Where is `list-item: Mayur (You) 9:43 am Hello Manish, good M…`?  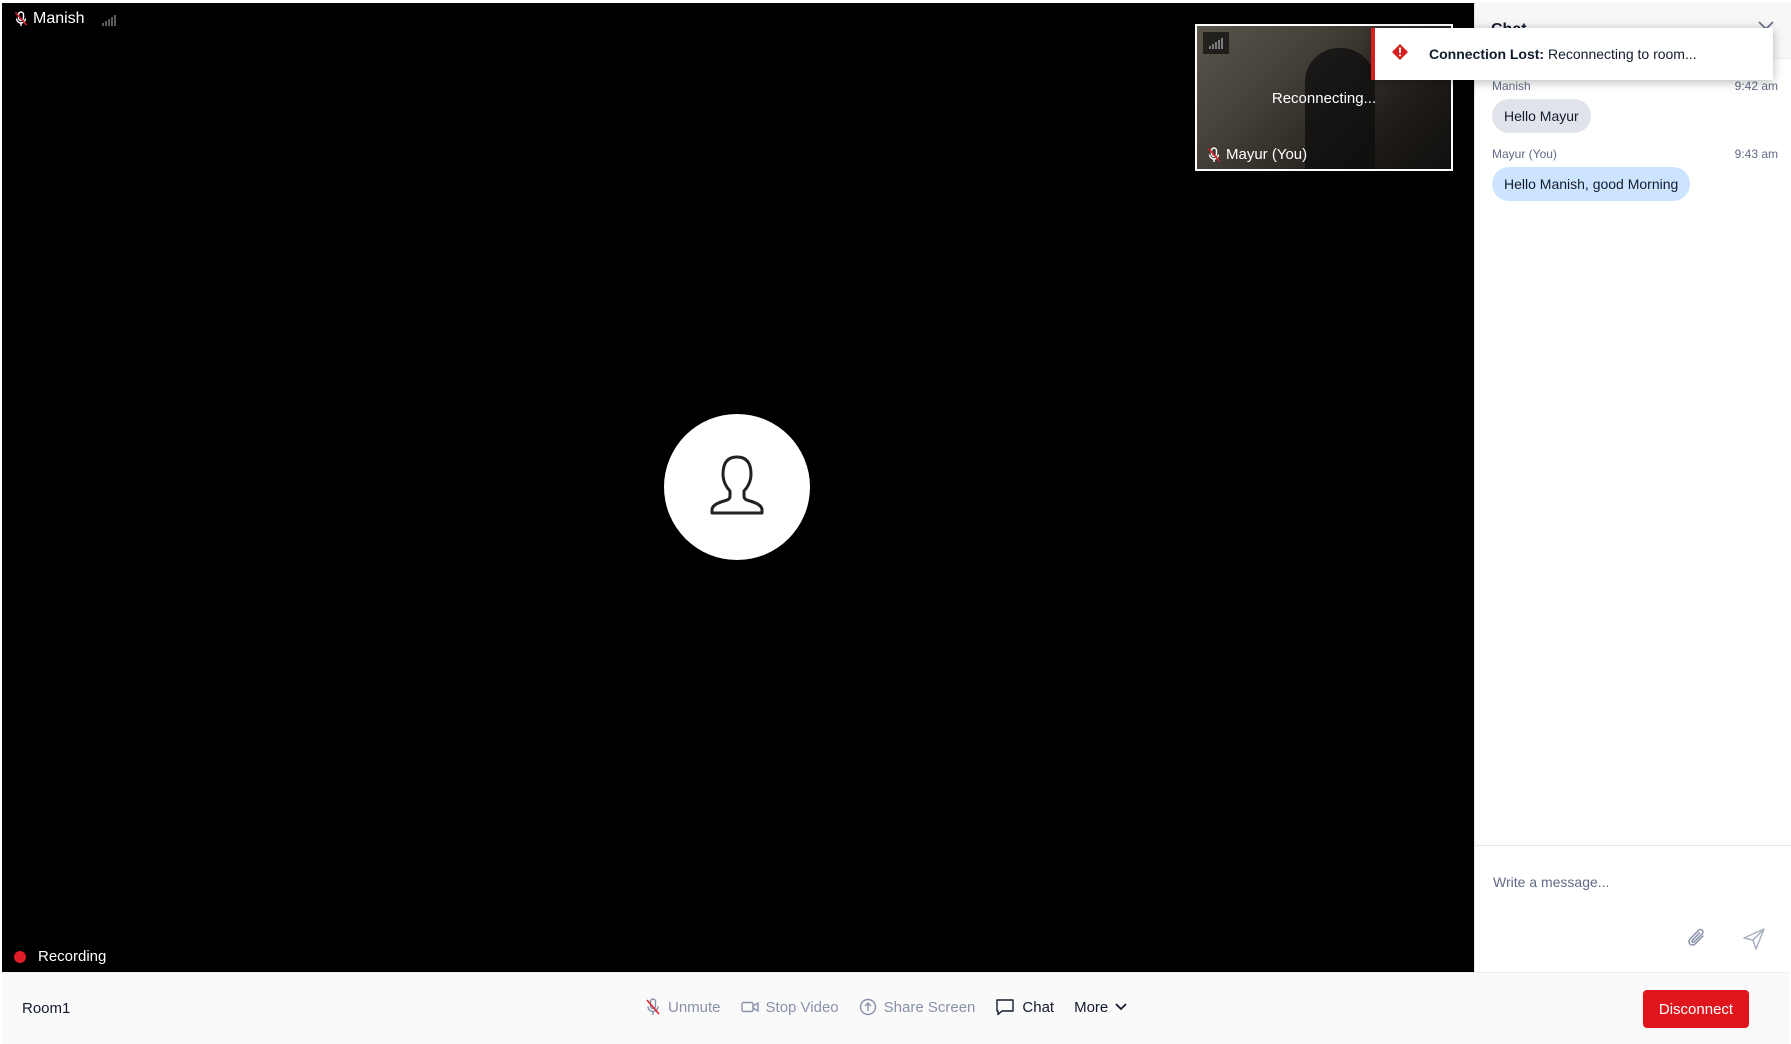
list-item: Mayur (You) 9:43 am Hello Manish, good M… is located at coordinates (1633, 174).